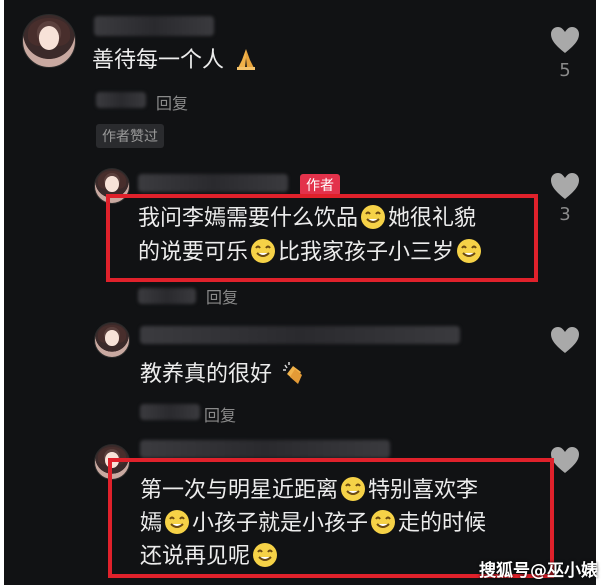 This screenshot has height=585, width=604. Describe the element at coordinates (293, 373) in the screenshot. I see `clapping-hands-icon` at that location.